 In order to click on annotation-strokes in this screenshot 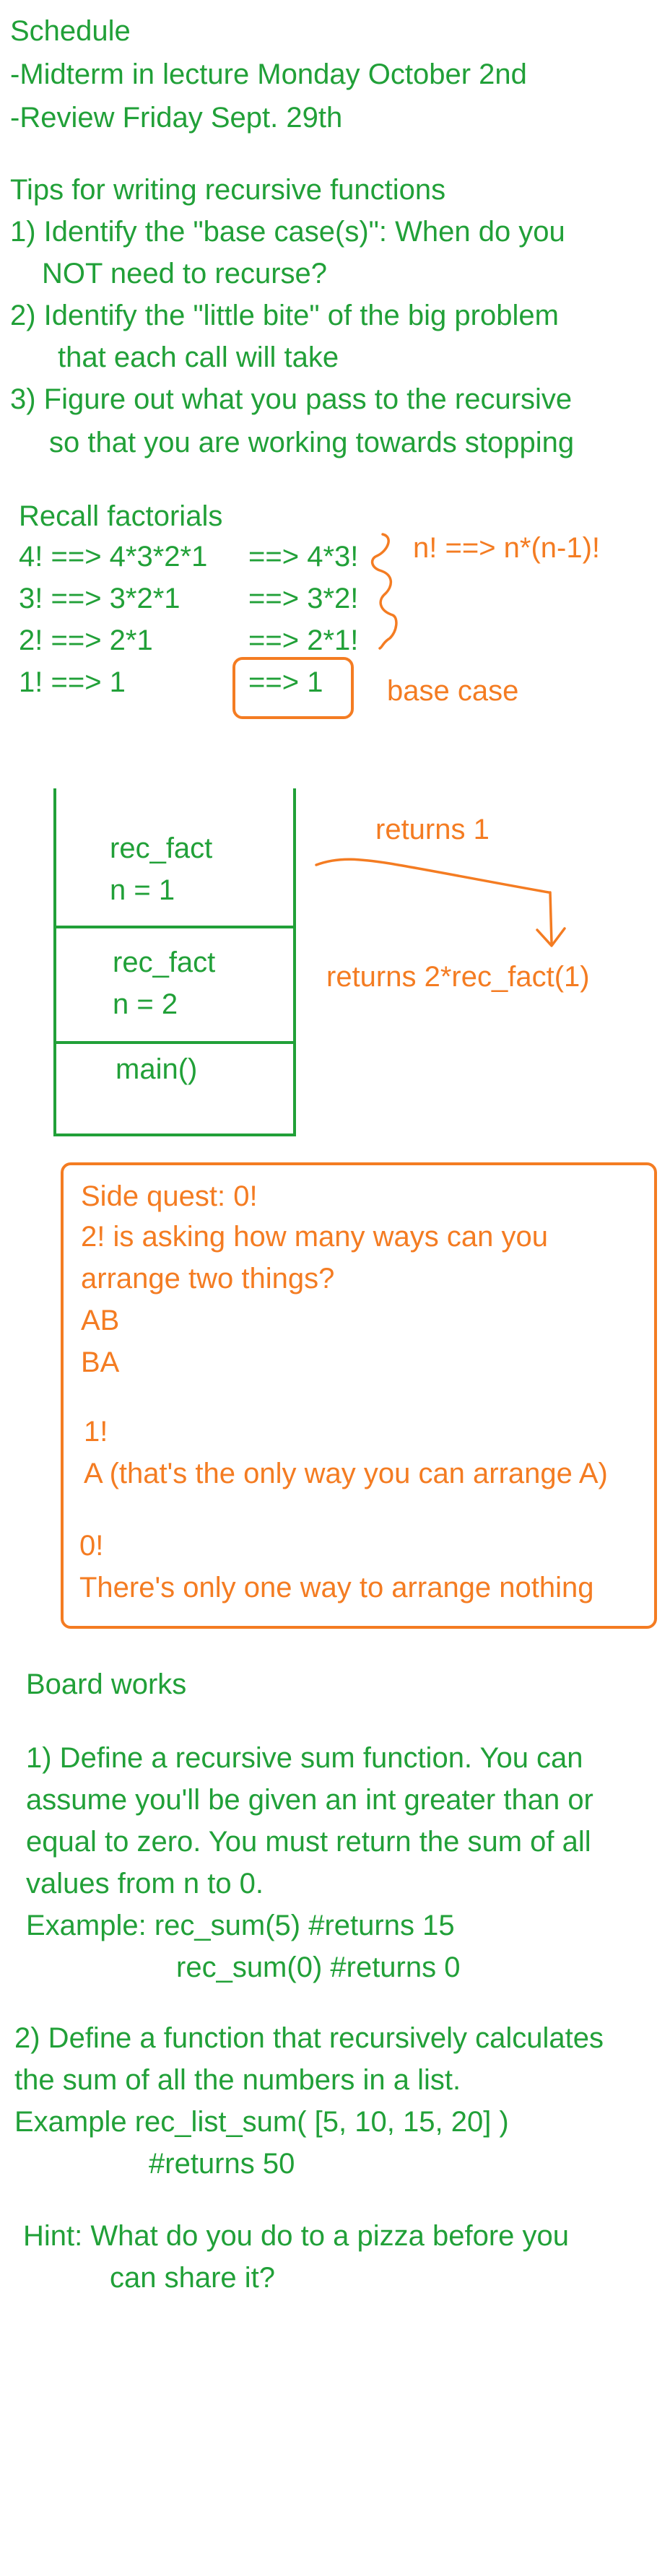, I will do `click(440, 740)`.